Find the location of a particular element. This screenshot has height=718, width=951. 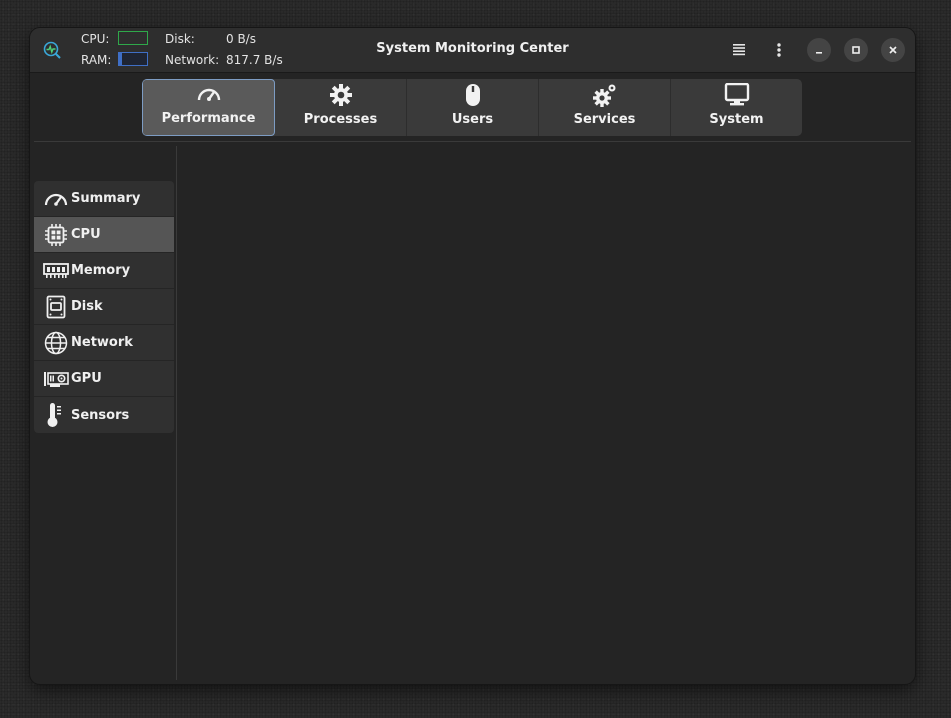

thermometer-icon is located at coordinates (56, 415).